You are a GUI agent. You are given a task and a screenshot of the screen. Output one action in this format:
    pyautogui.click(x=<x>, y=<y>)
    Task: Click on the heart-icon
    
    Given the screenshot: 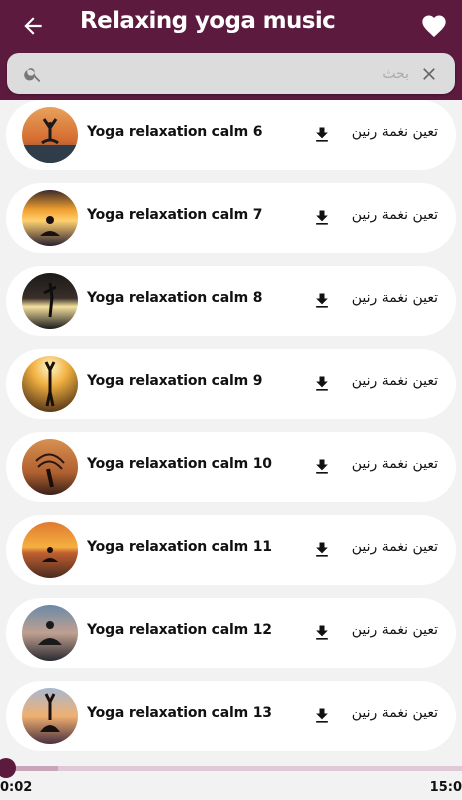 What is the action you would take?
    pyautogui.click(x=434, y=26)
    